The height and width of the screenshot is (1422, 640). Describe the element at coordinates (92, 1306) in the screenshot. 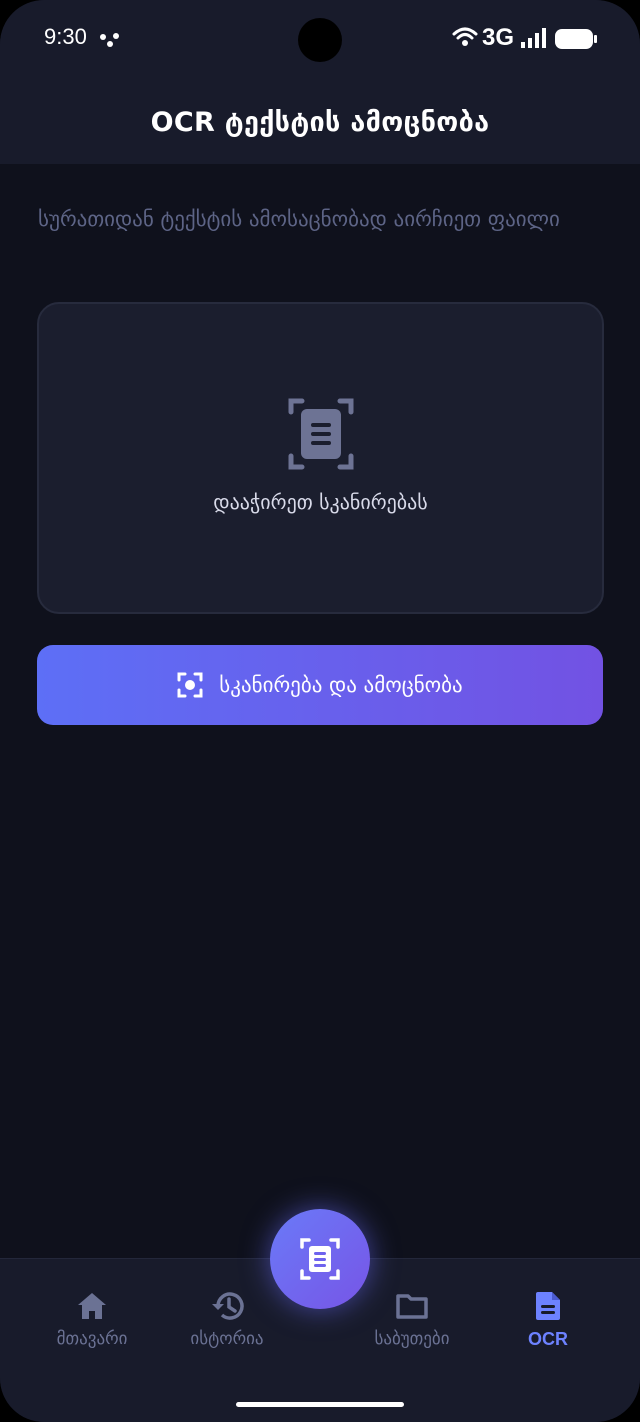

I see `home-icon` at that location.